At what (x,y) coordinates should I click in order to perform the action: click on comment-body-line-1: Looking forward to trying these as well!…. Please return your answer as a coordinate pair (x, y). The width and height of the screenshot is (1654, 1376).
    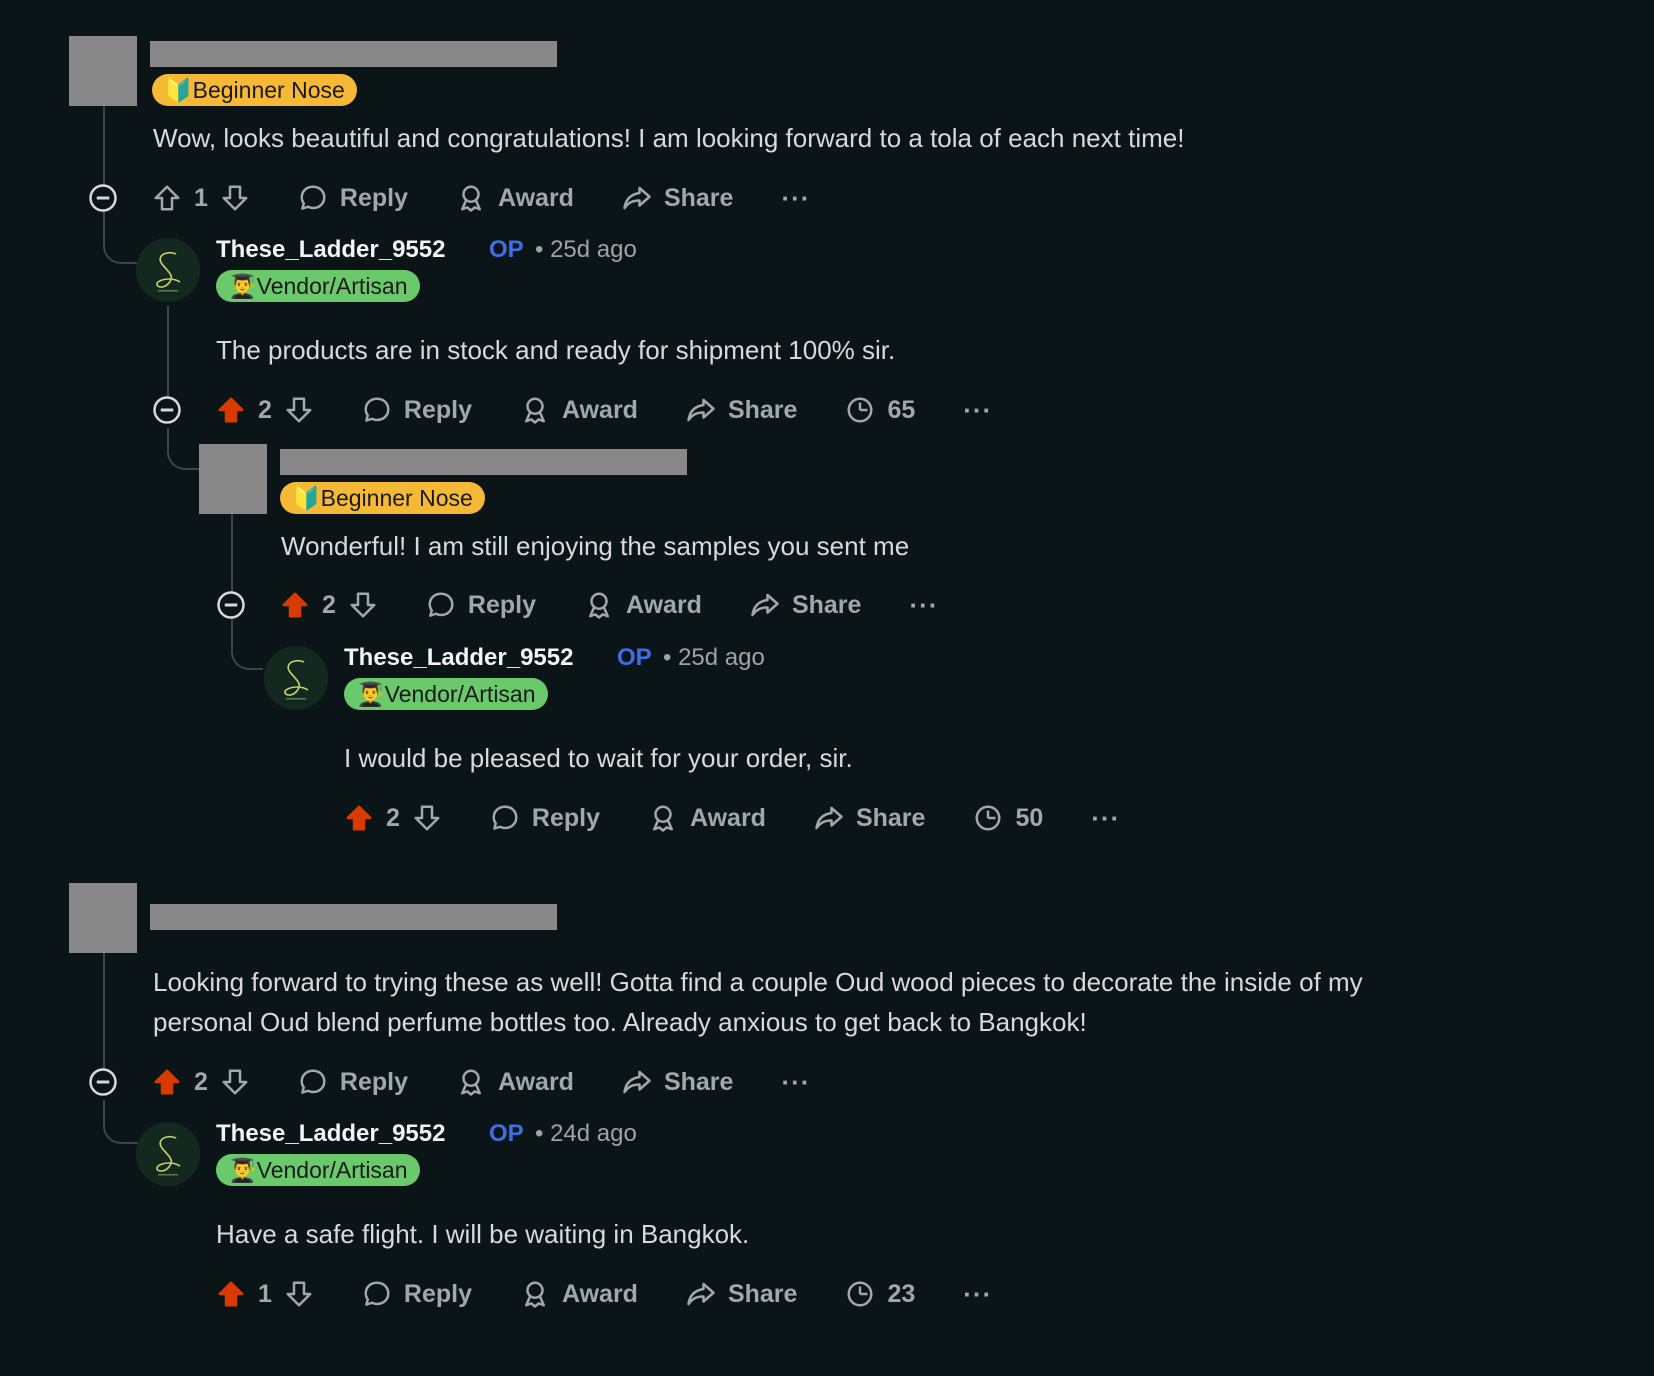
    Looking at the image, I should click on (758, 982).